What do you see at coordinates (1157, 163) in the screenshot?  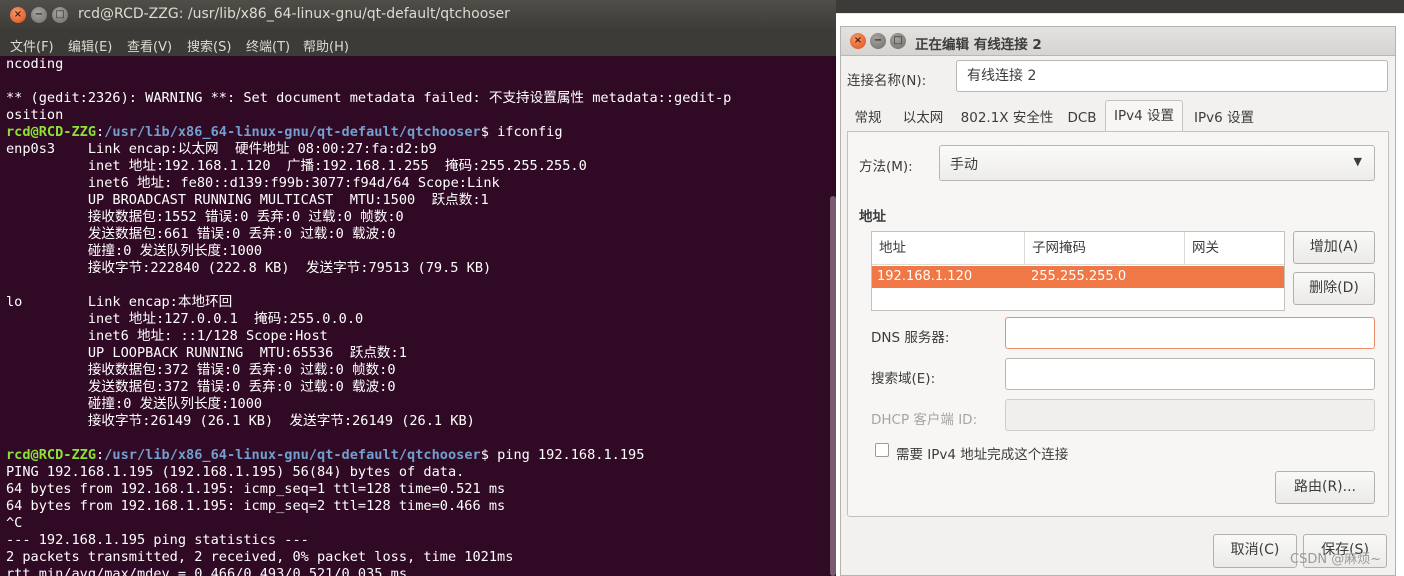 I see `method-dropdown: 手动 ▼` at bounding box center [1157, 163].